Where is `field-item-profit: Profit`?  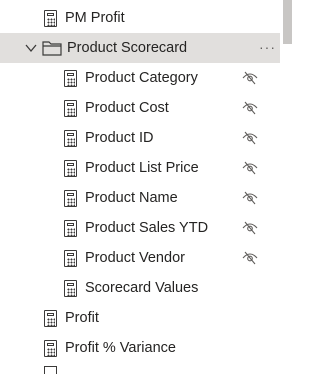
field-item-profit: Profit is located at coordinates (140, 318).